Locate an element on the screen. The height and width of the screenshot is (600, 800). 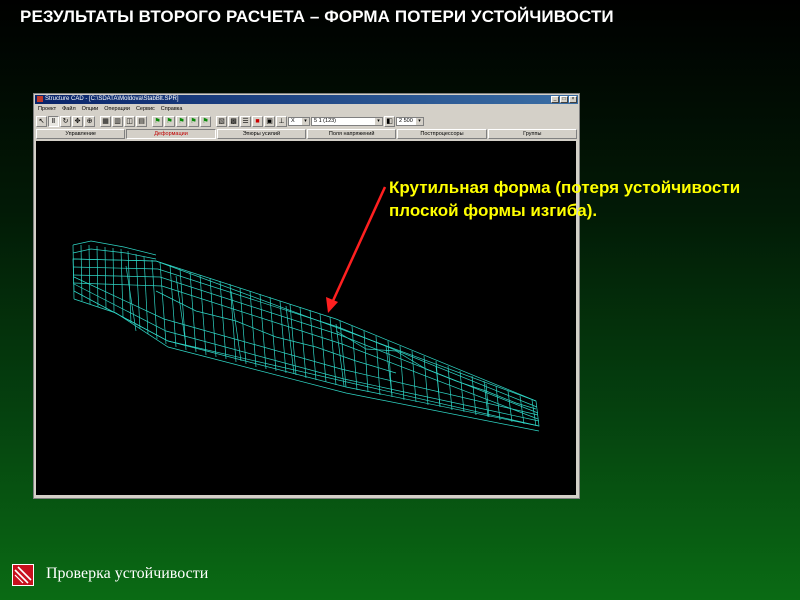
axis-combo: X ▾ is located at coordinates (299, 121).